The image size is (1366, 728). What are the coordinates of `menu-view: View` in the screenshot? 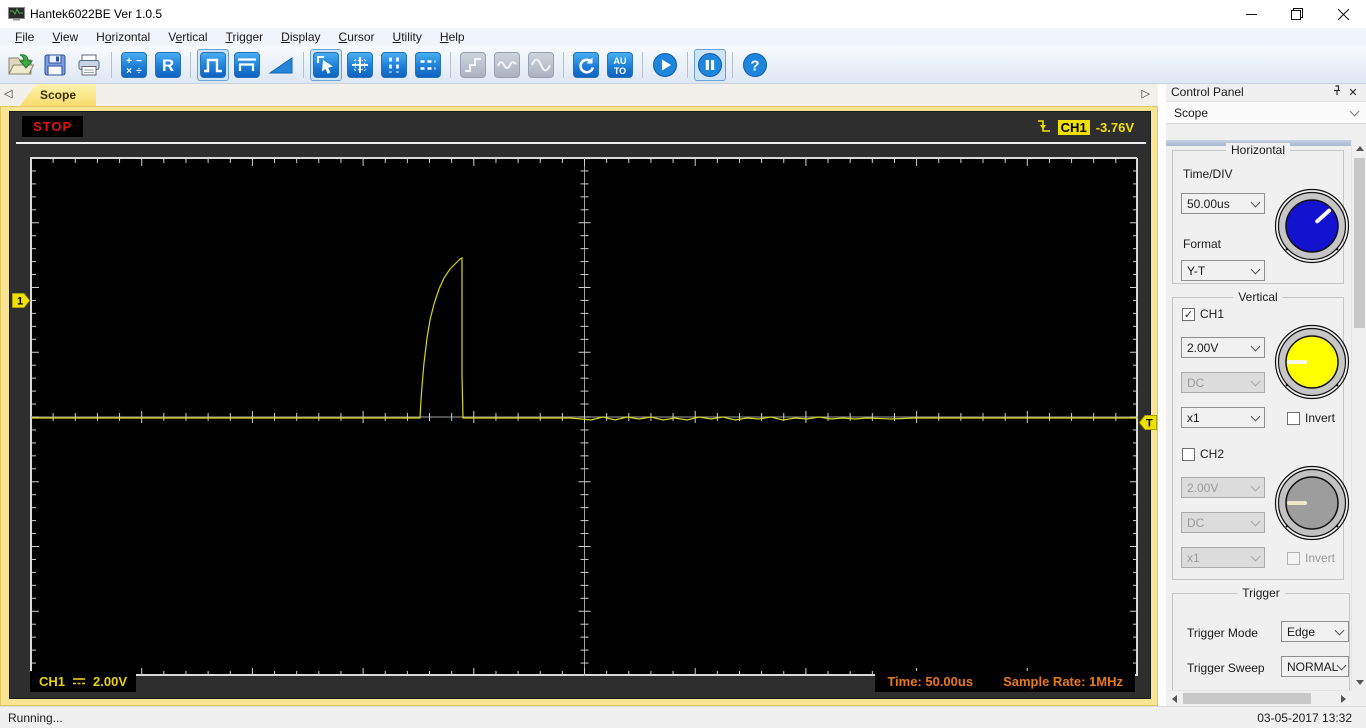 It's located at (65, 37).